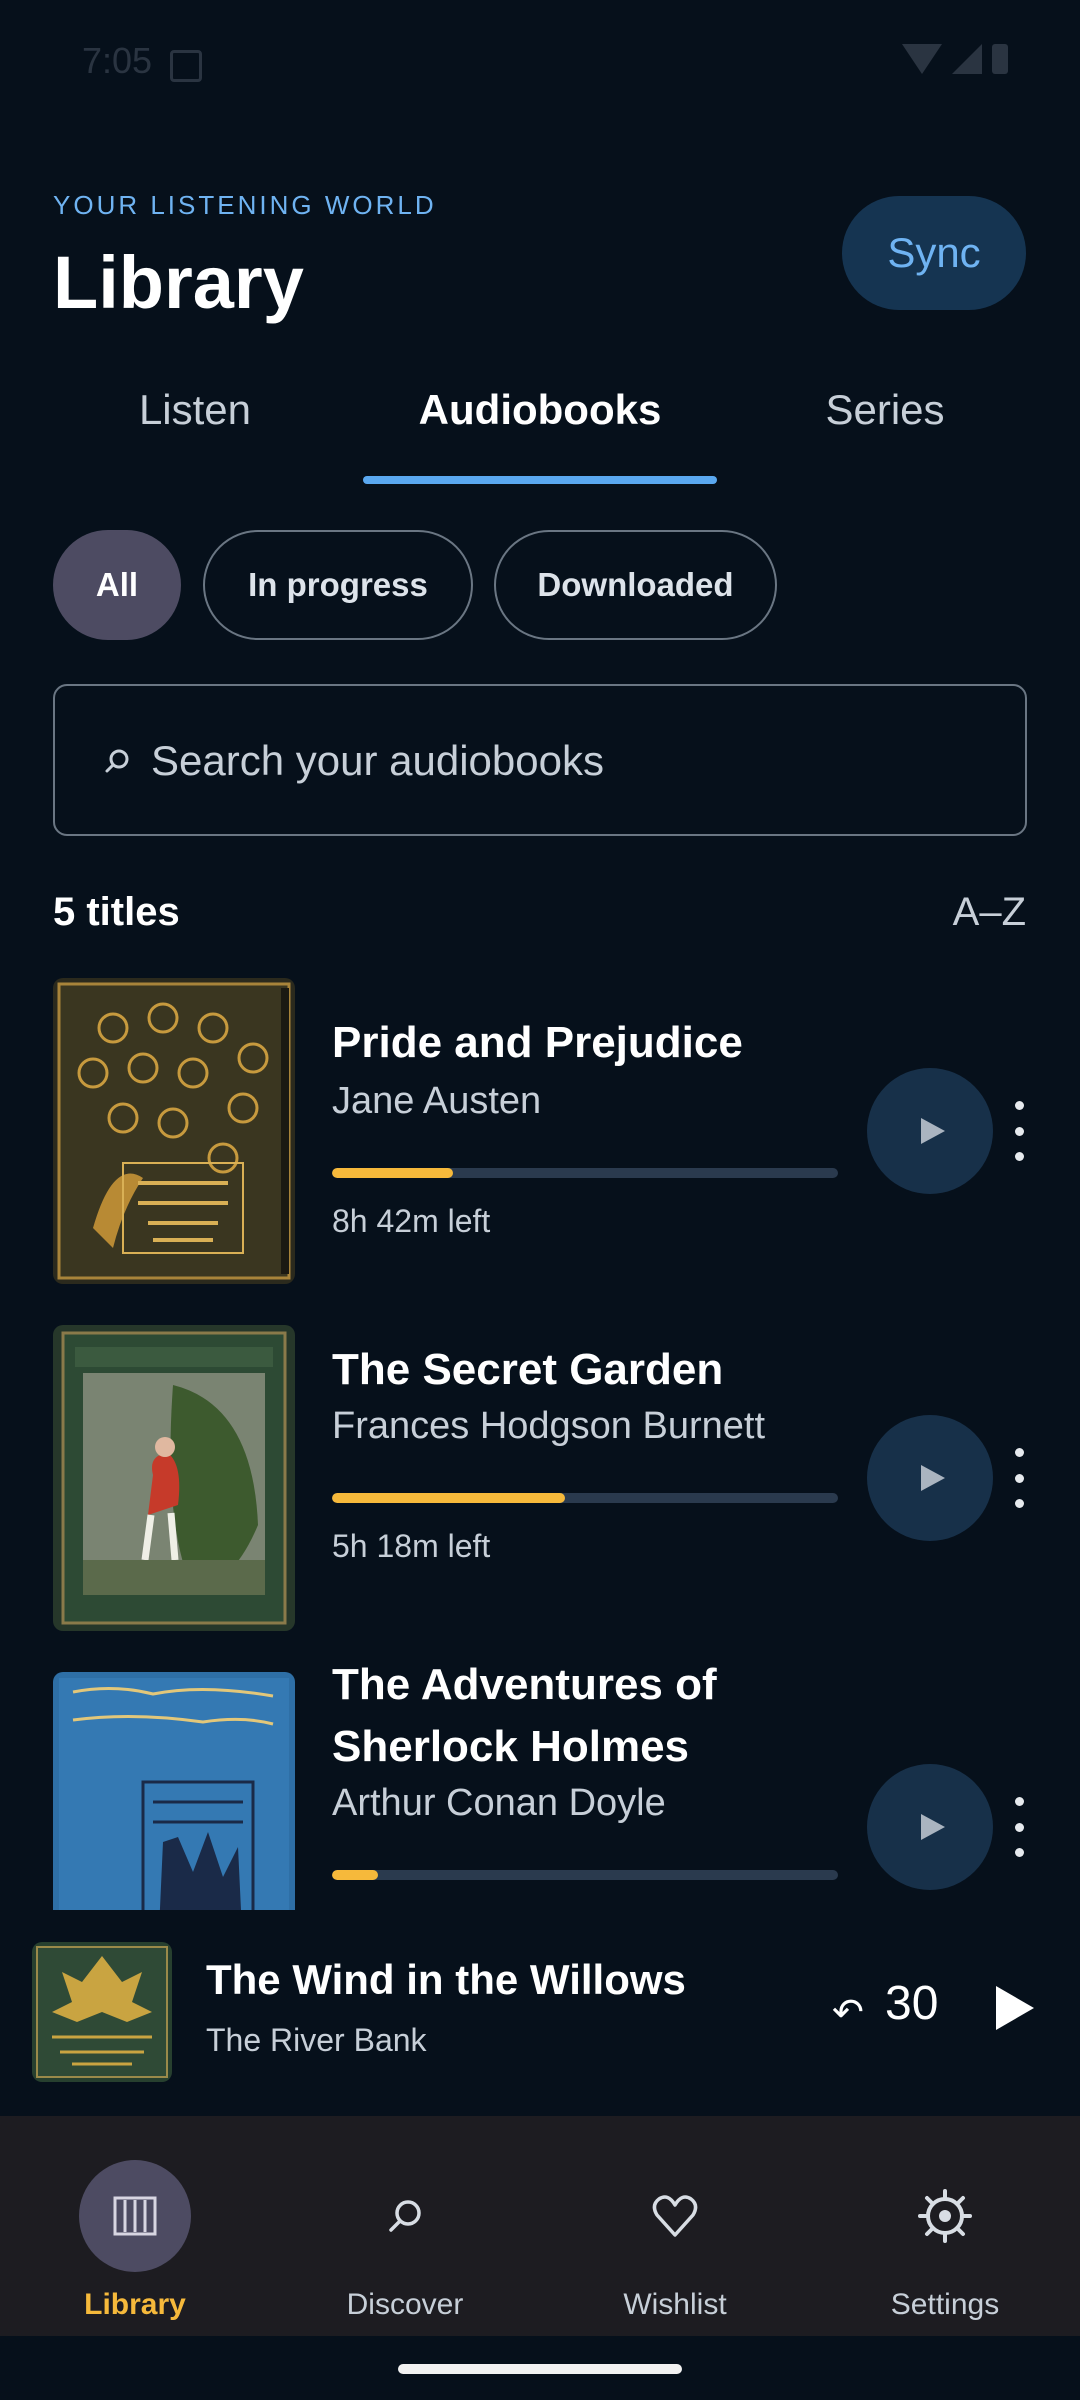 This screenshot has height=2400, width=1080. Describe the element at coordinates (540, 60) in the screenshot. I see `status-bar: 7:05` at that location.